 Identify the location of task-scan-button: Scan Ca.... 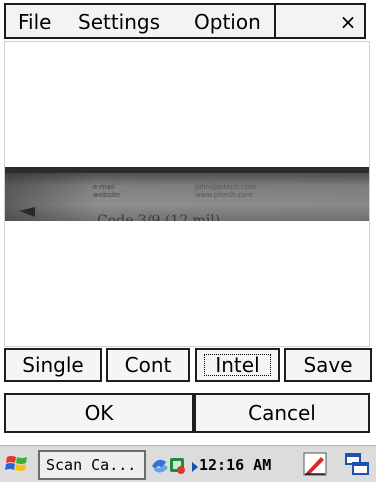
(92, 465).